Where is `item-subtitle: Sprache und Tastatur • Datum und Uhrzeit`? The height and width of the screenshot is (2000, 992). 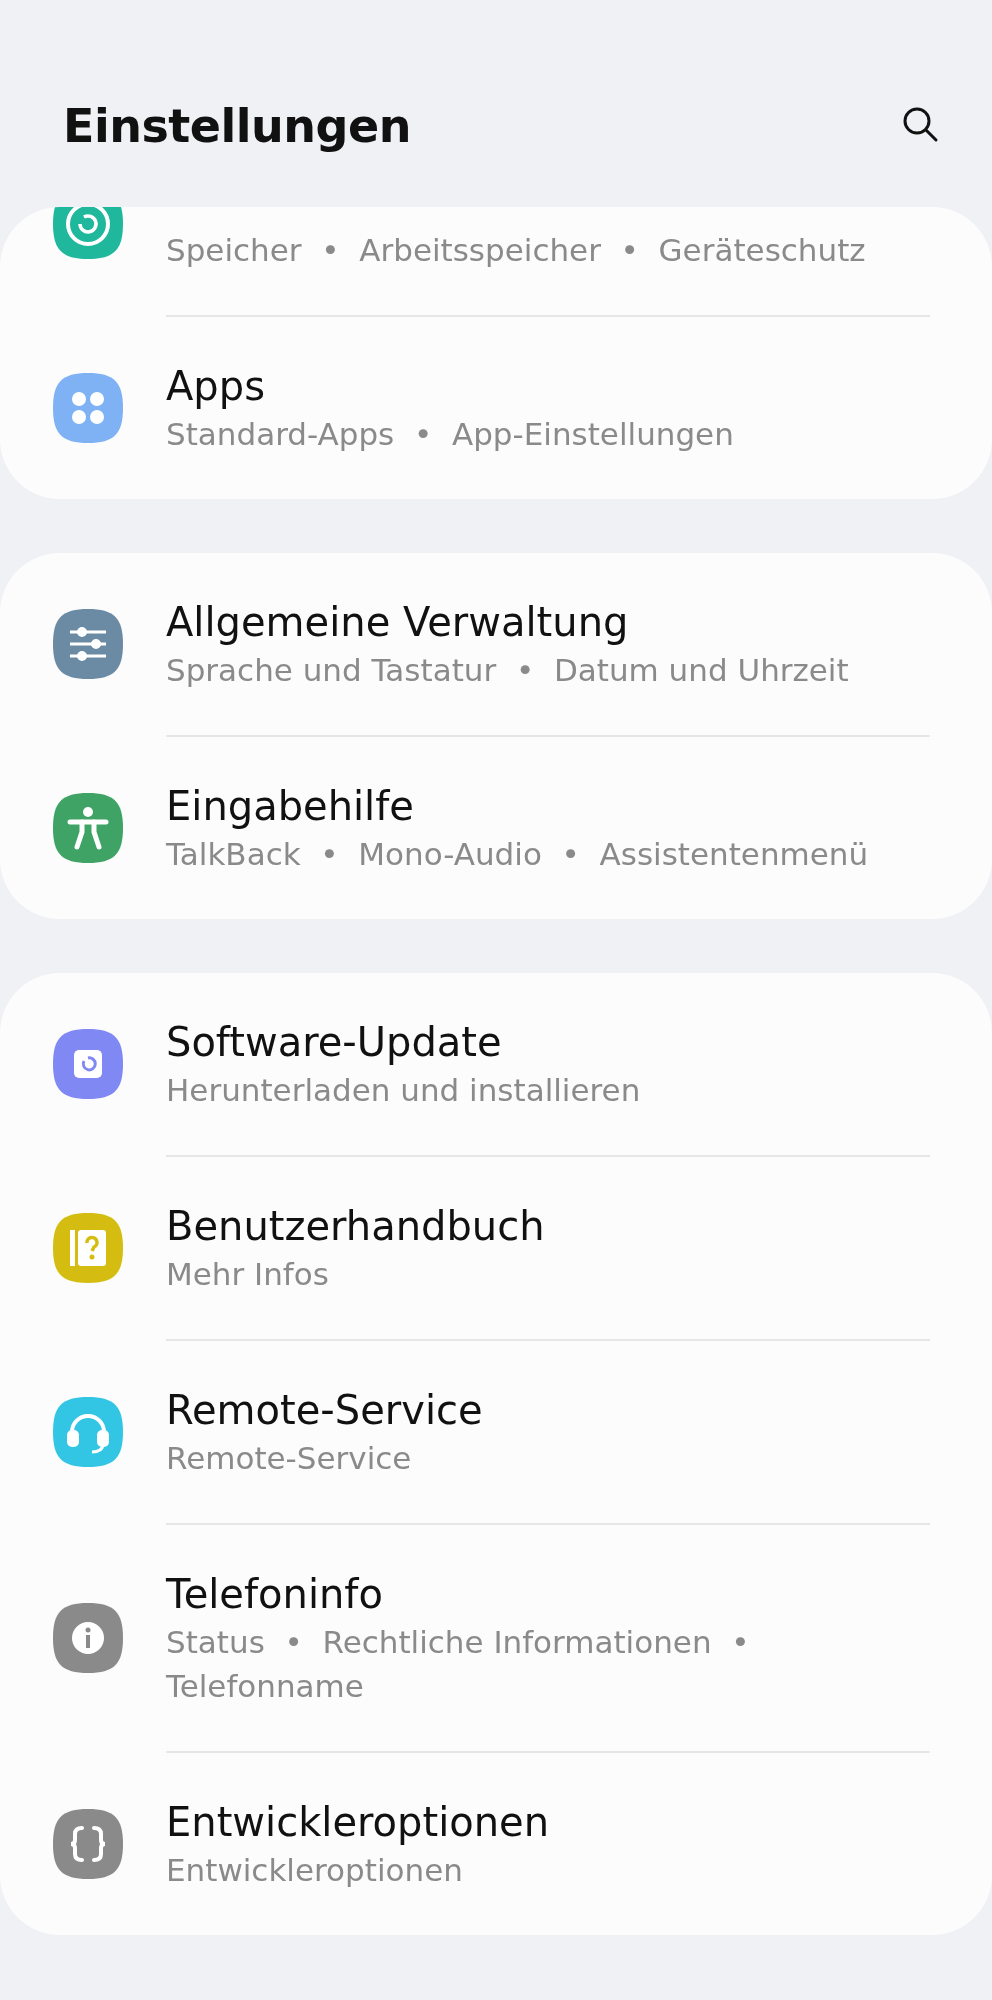 item-subtitle: Sprache und Tastatur • Datum und Uhrzeit is located at coordinates (507, 670).